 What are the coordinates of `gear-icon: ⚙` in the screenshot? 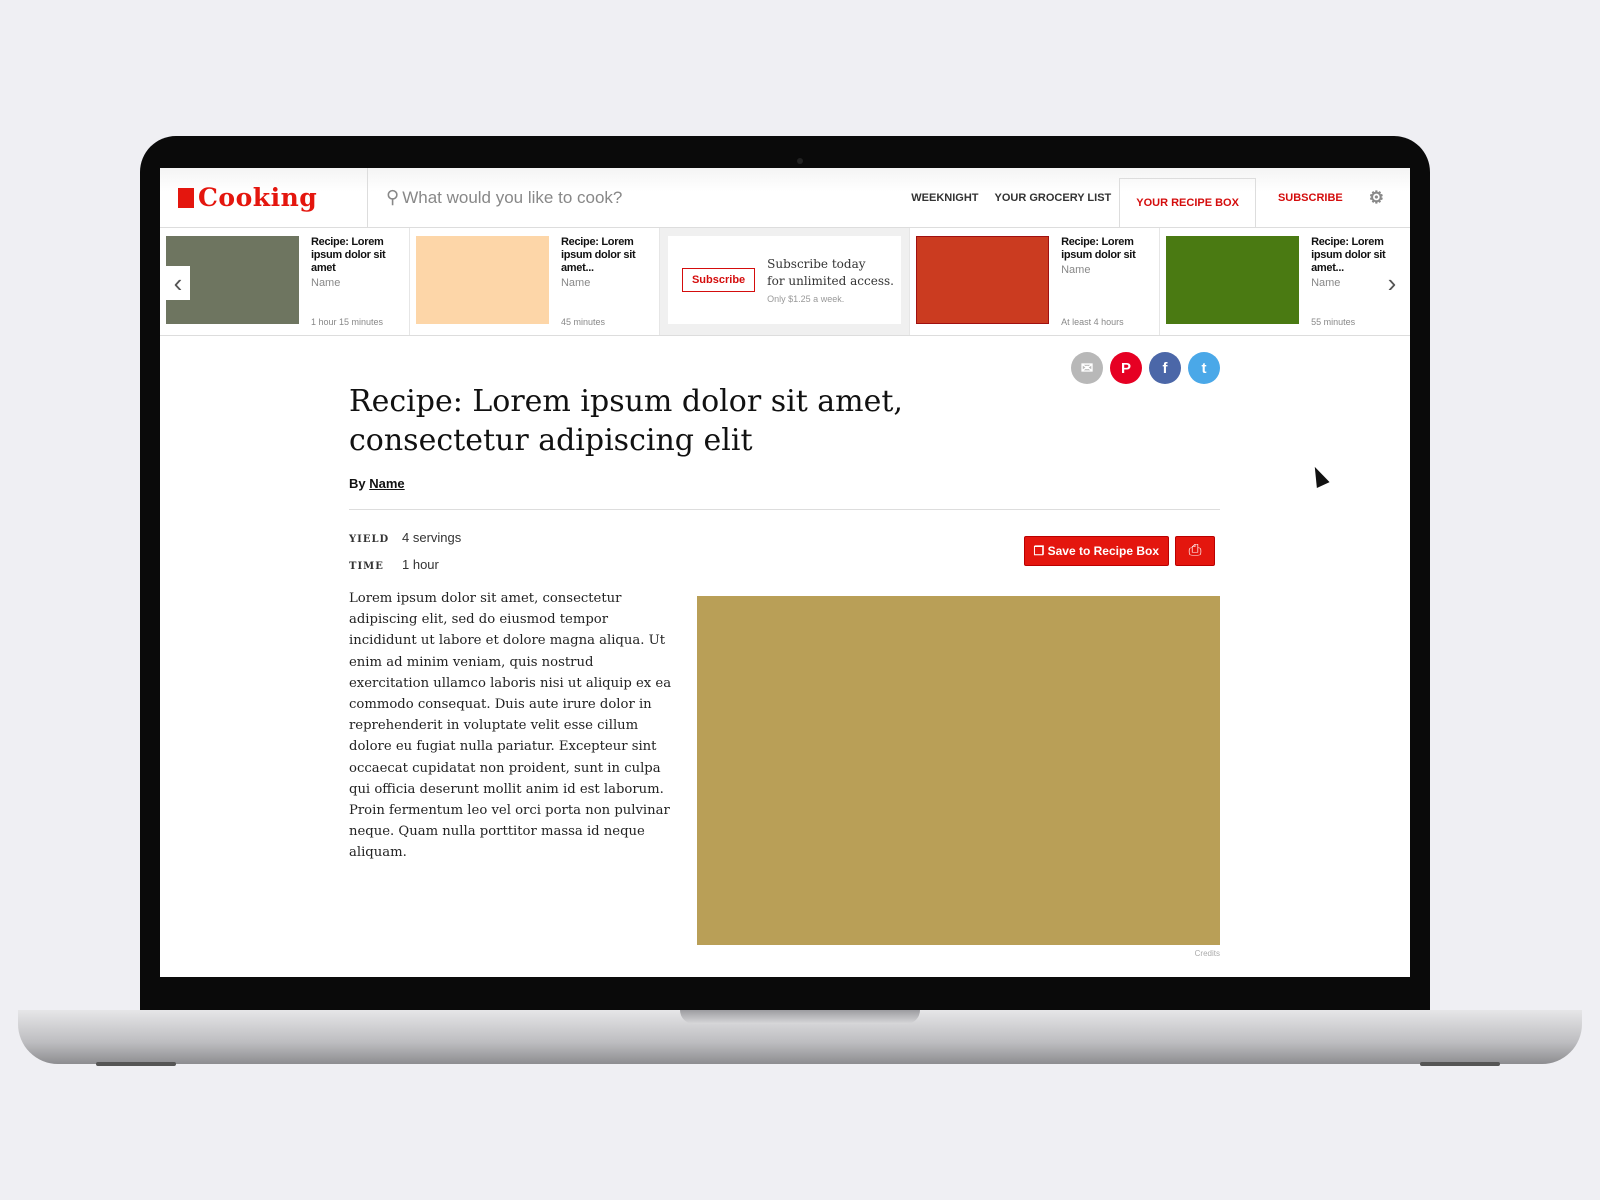 It's located at (1376, 198).